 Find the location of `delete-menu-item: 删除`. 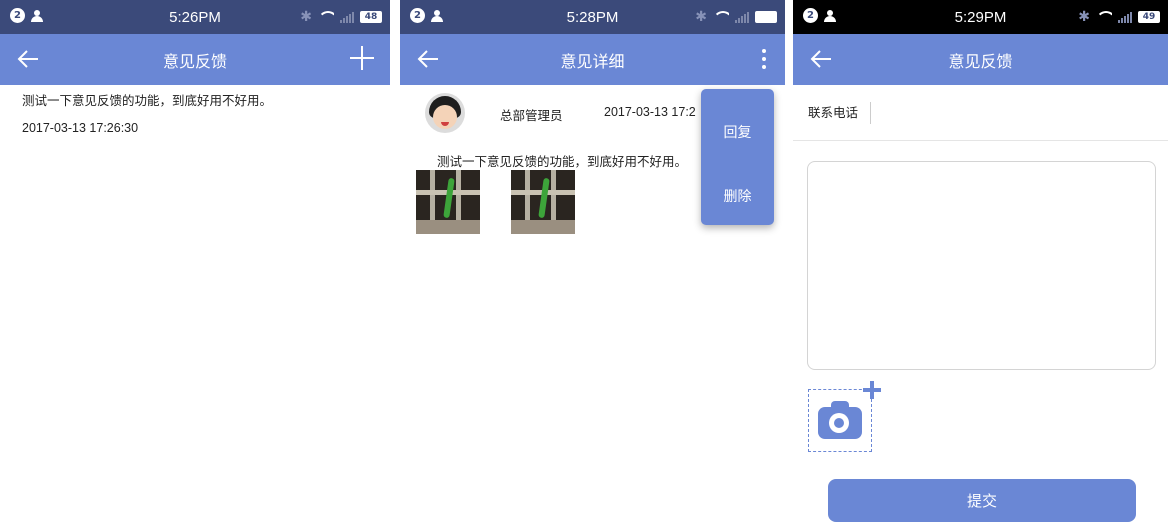

delete-menu-item: 删除 is located at coordinates (737, 196).